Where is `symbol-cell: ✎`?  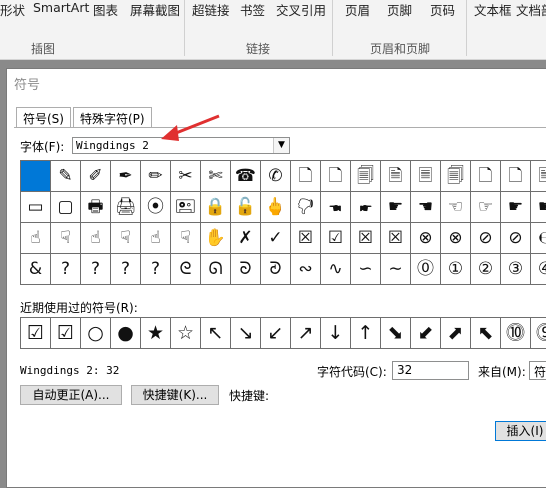 symbol-cell: ✎ is located at coordinates (66, 176).